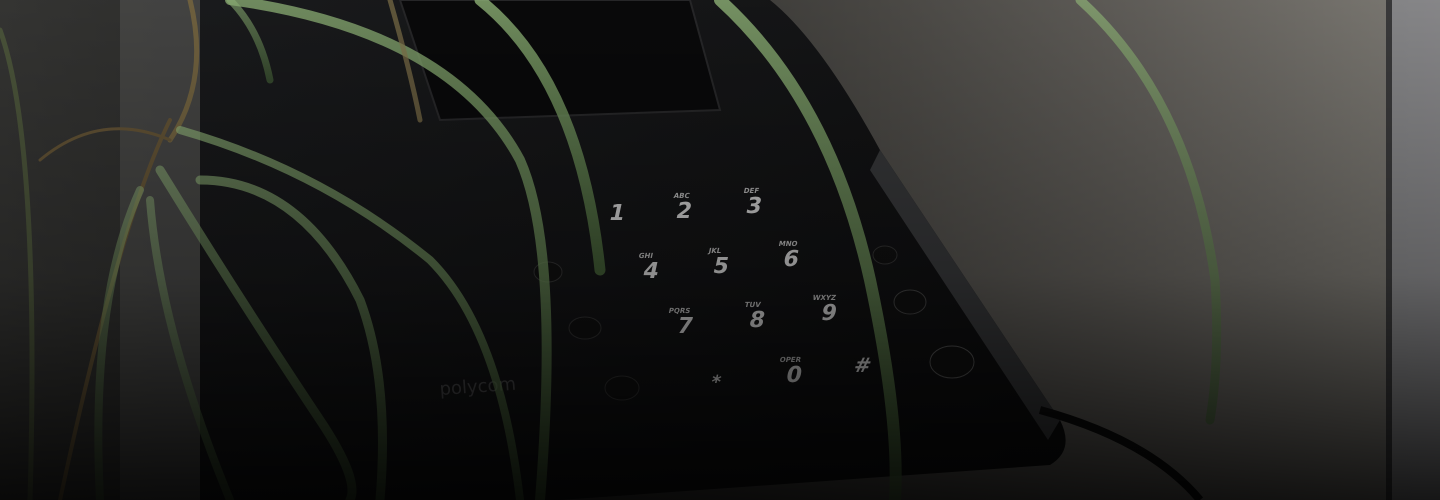 This screenshot has height=500, width=1440. What do you see at coordinates (910, 302) in the screenshot?
I see `volume-key` at bounding box center [910, 302].